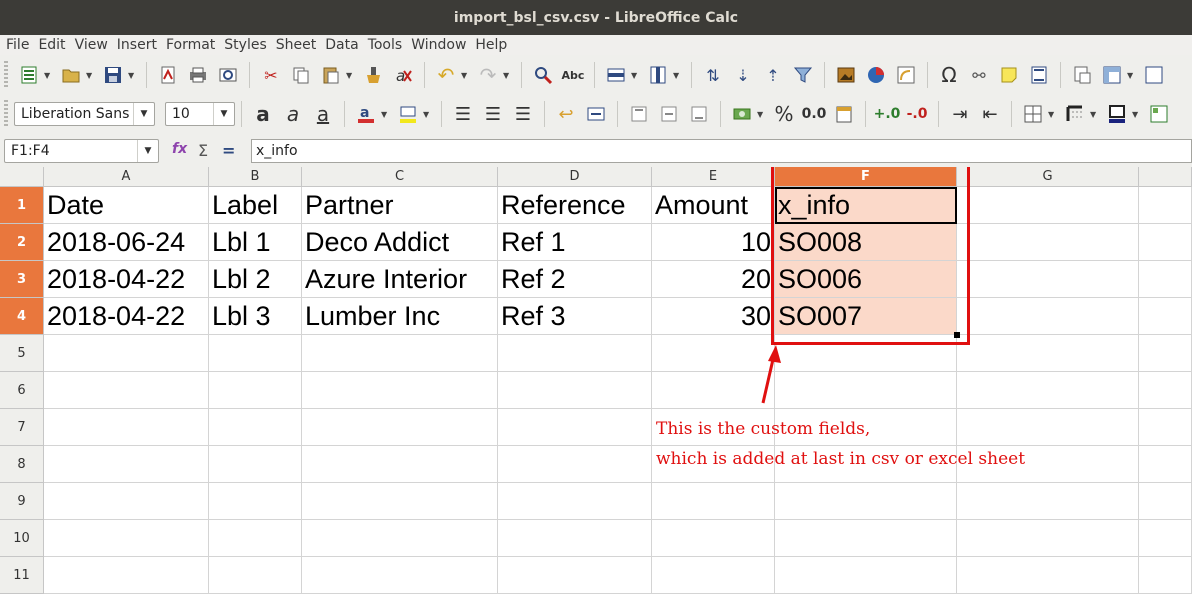 This screenshot has width=1192, height=596. What do you see at coordinates (143, 114) in the screenshot?
I see `font-name-dropdown-icon: ▼` at bounding box center [143, 114].